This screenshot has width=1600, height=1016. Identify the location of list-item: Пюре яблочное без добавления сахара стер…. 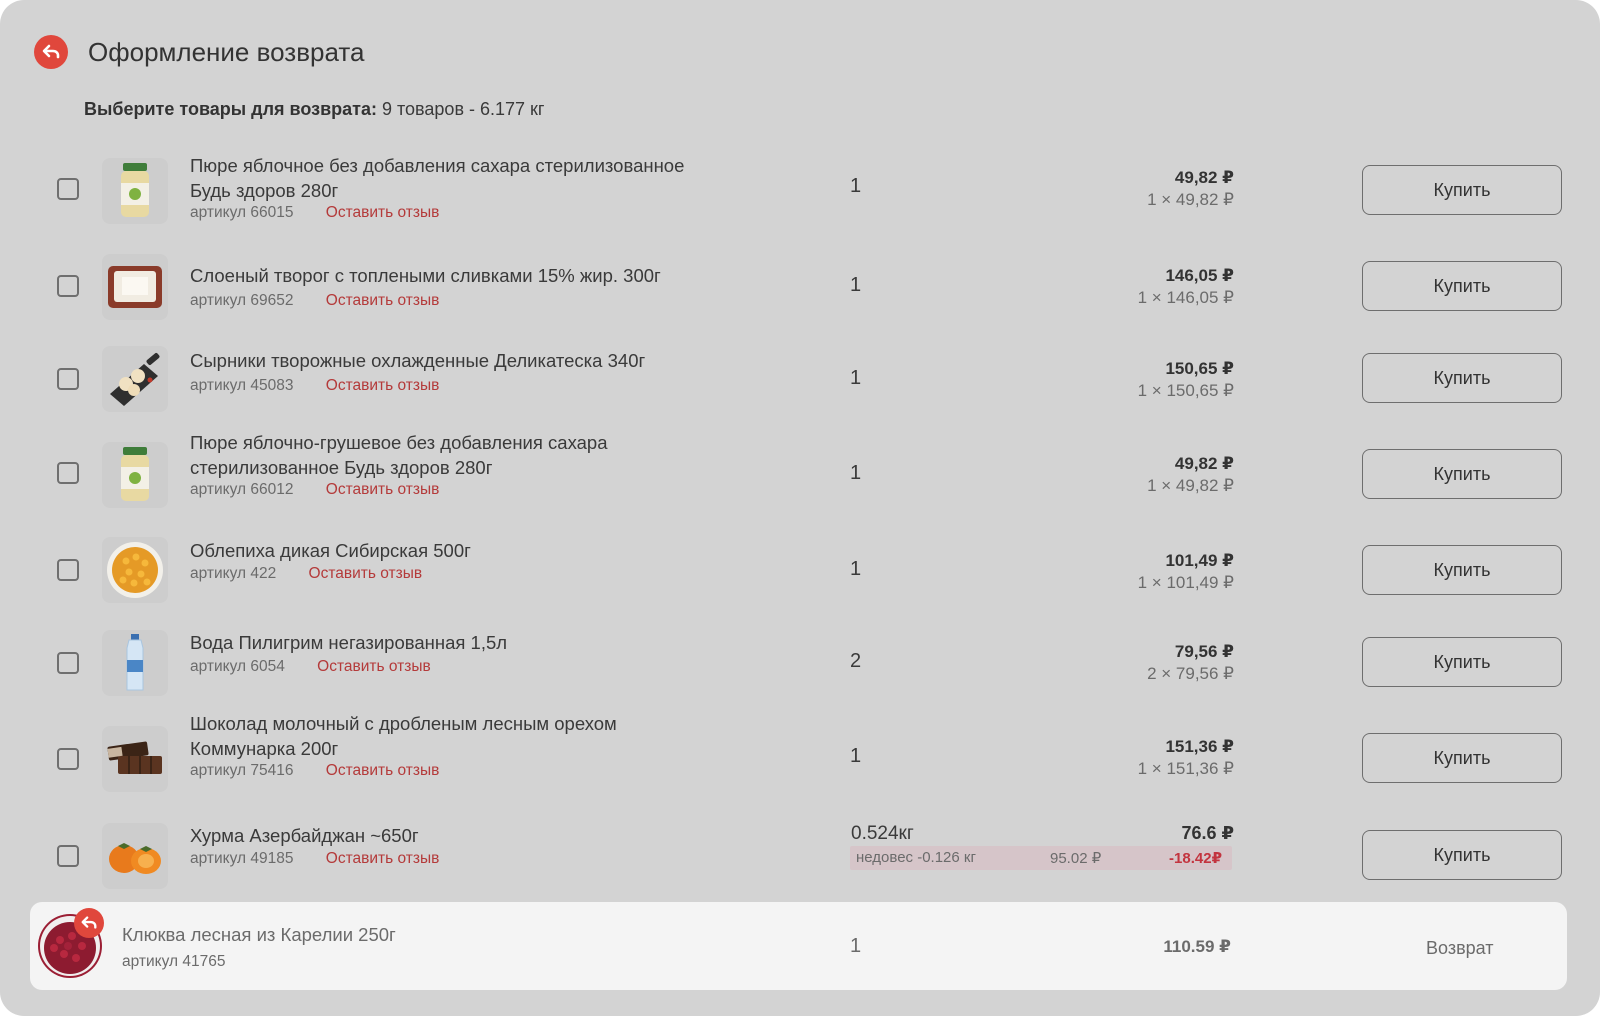
(800, 193).